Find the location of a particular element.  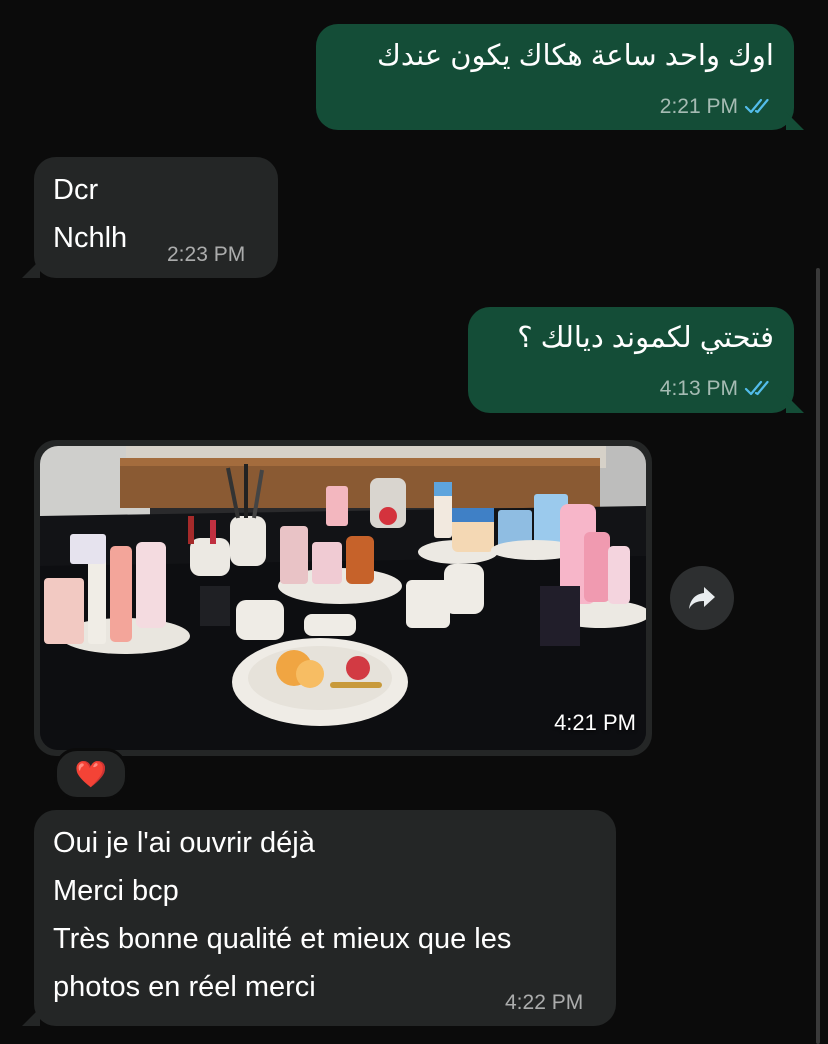

heart-icon: ❤️ is located at coordinates (91, 774).